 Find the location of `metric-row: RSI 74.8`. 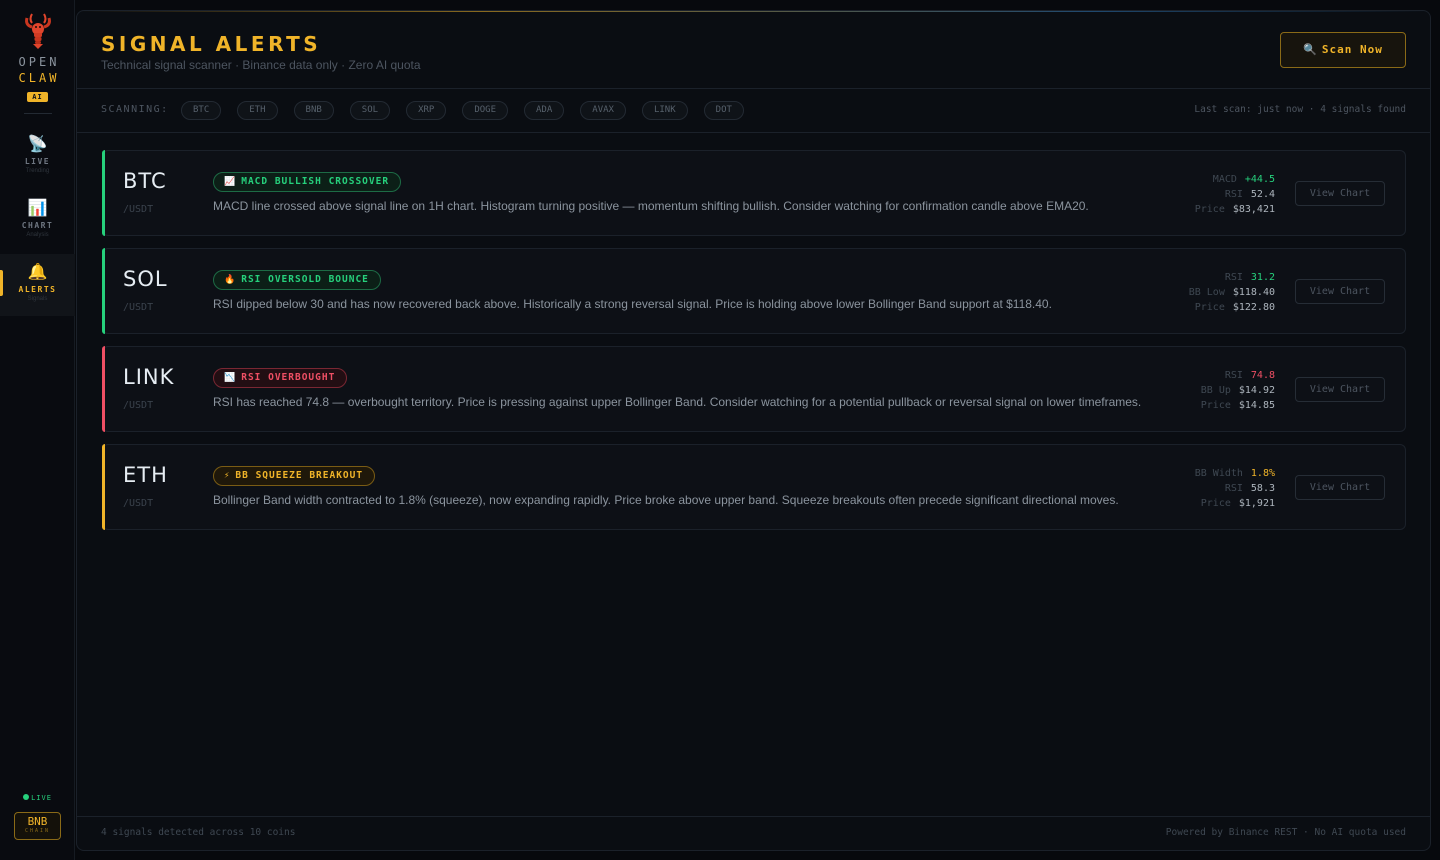

metric-row: RSI 74.8 is located at coordinates (1238, 375).